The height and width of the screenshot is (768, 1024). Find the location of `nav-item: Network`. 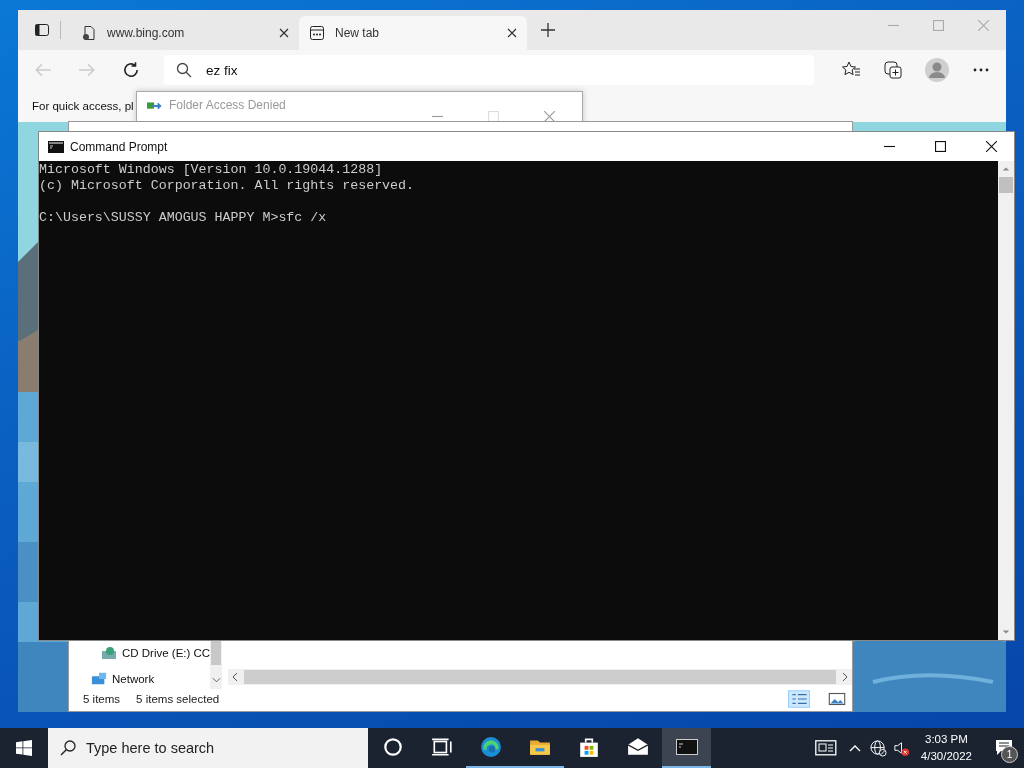

nav-item: Network is located at coordinates (139, 679).